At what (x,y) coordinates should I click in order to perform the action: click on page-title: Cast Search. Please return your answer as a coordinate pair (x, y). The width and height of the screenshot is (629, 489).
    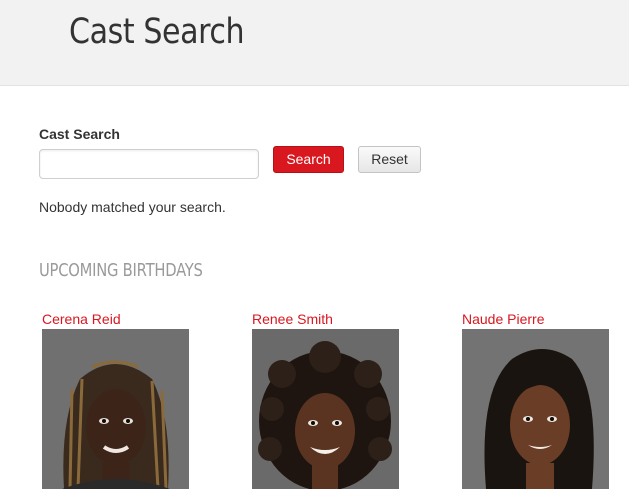
    Looking at the image, I should click on (157, 32).